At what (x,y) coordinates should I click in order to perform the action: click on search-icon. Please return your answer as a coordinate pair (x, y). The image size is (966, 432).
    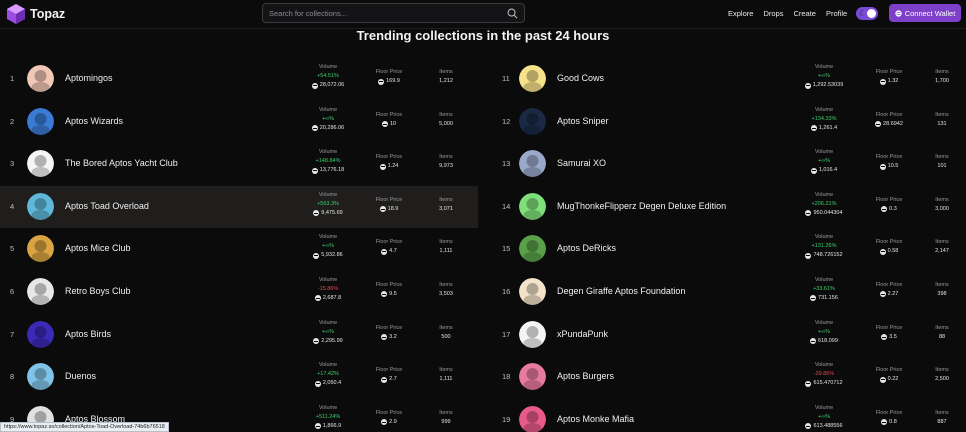
    Looking at the image, I should click on (512, 13).